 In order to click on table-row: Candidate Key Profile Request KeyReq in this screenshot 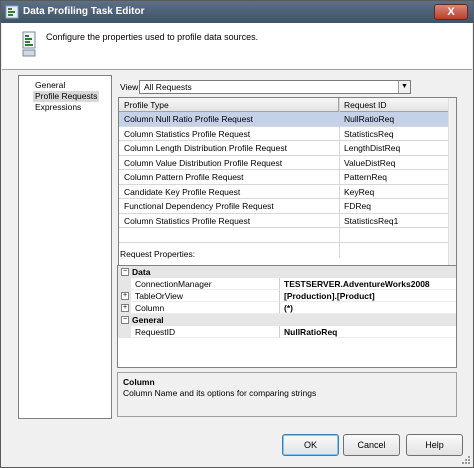, I will do `click(284, 192)`.